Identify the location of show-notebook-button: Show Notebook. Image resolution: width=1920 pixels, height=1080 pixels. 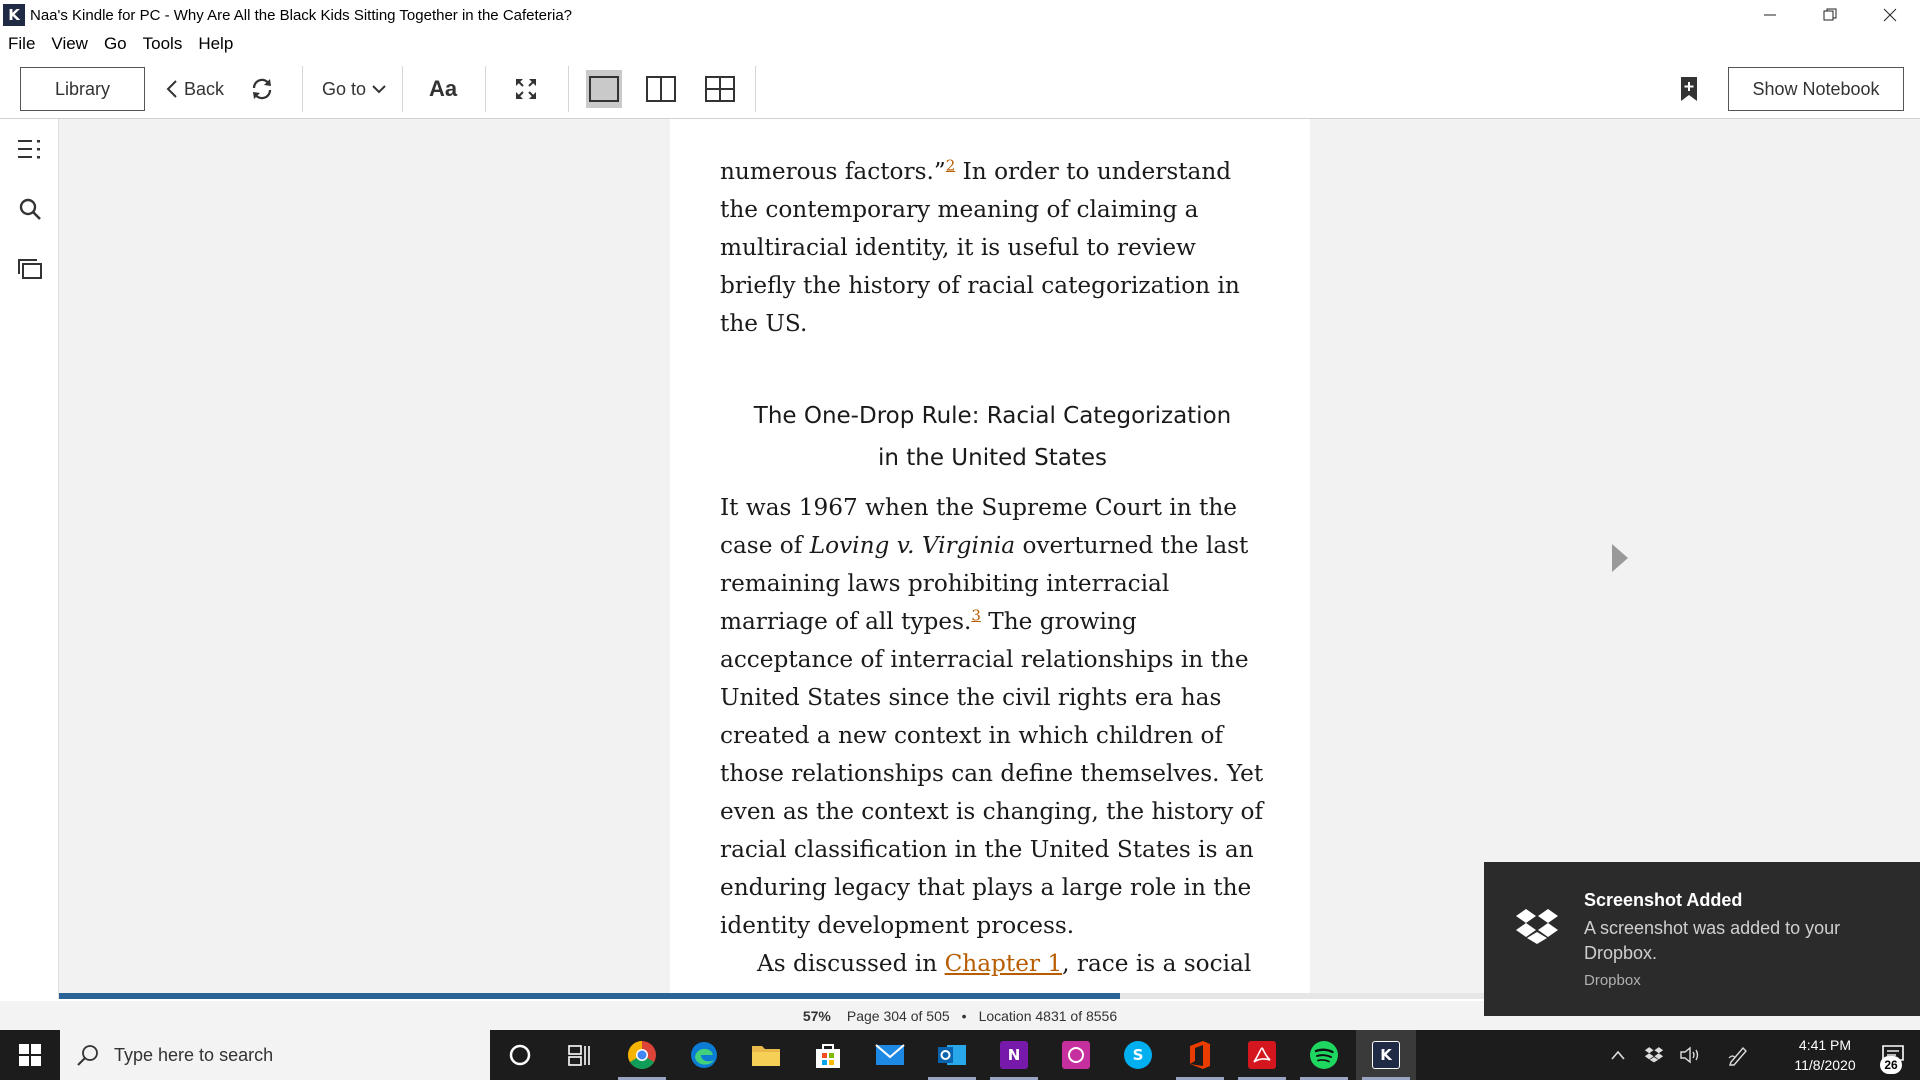
(1816, 89).